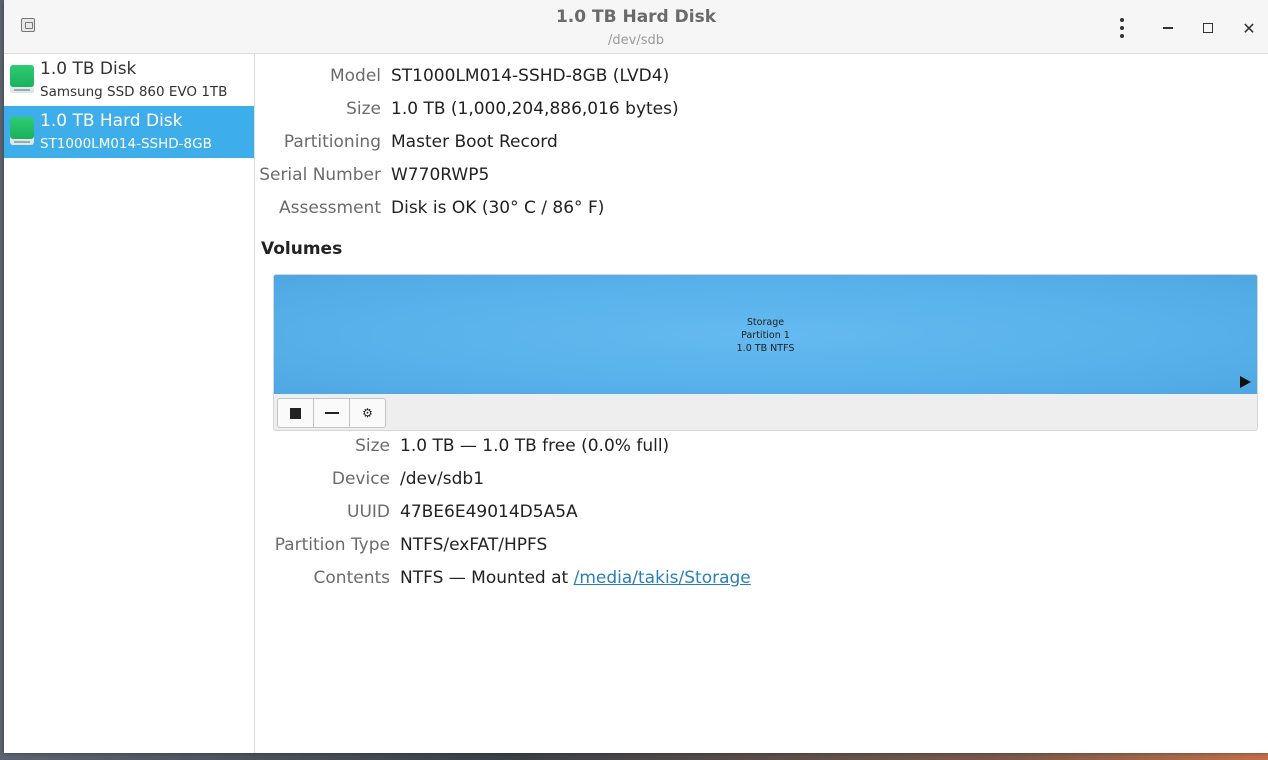 Image resolution: width=1268 pixels, height=760 pixels. Describe the element at coordinates (1245, 382) in the screenshot. I see `play-arrow-icon` at that location.